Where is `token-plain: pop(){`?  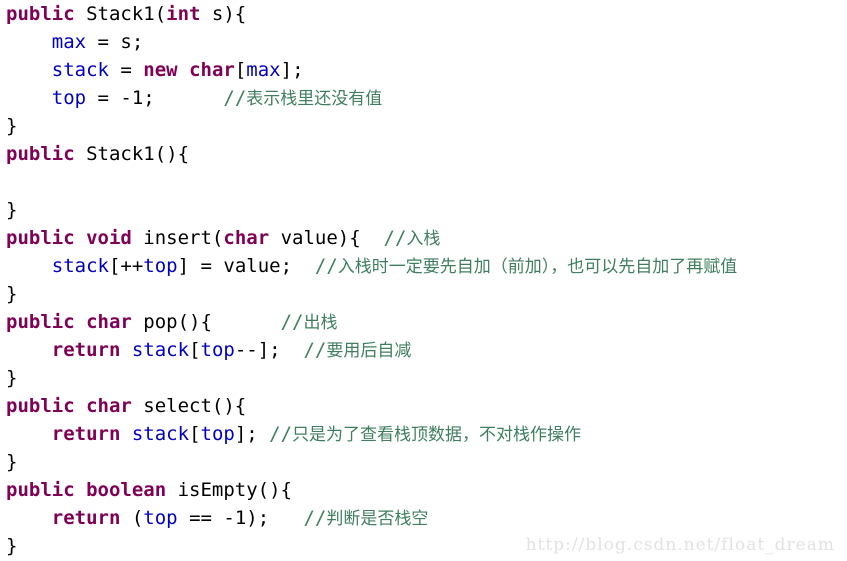 token-plain: pop(){ is located at coordinates (206, 322).